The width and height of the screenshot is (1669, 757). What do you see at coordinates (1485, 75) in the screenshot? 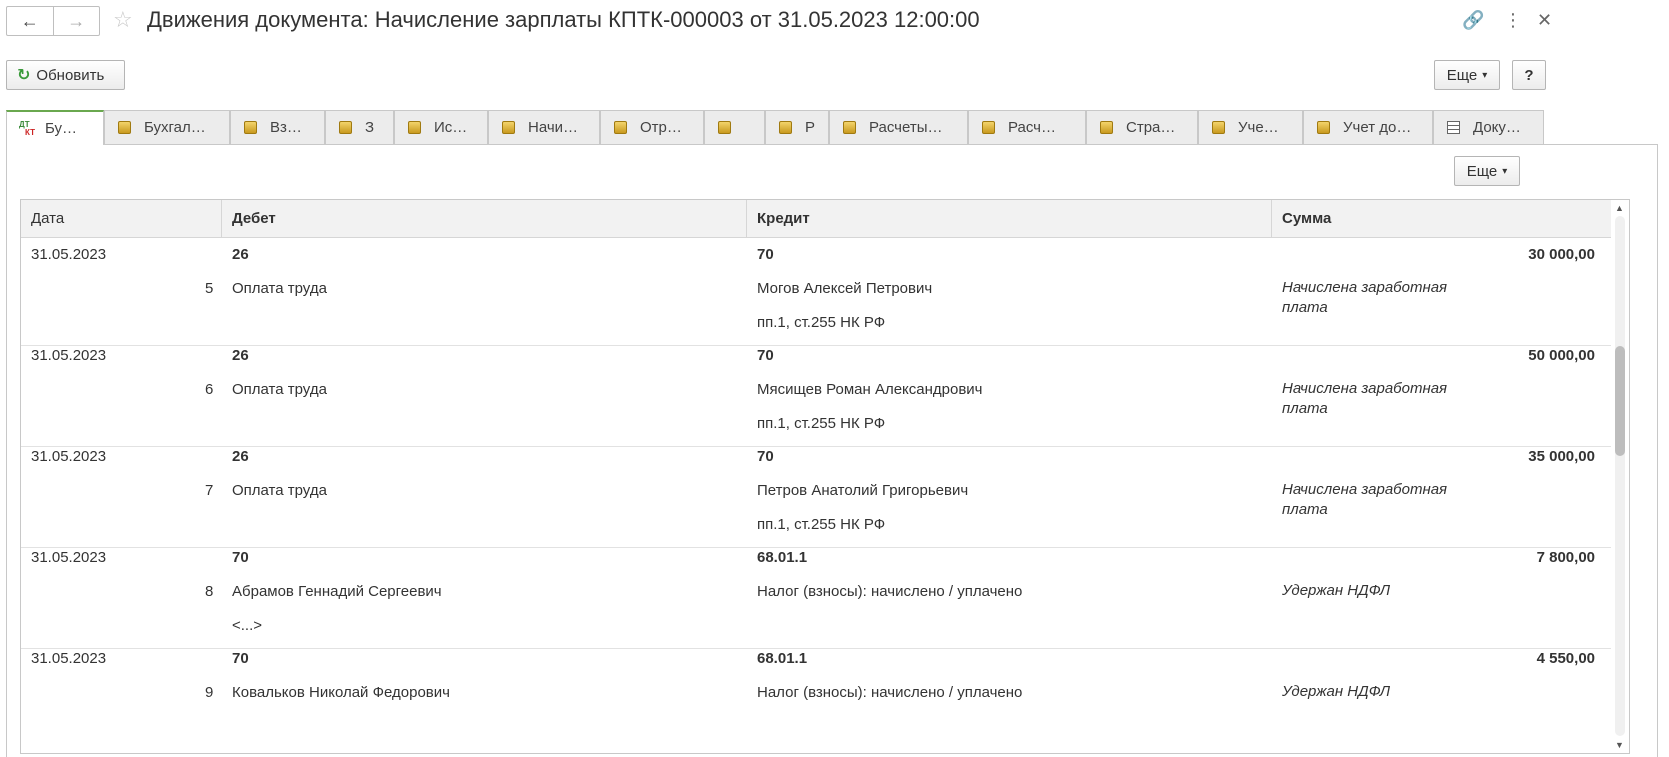
I see `chevron-down-icon: ▾` at bounding box center [1485, 75].